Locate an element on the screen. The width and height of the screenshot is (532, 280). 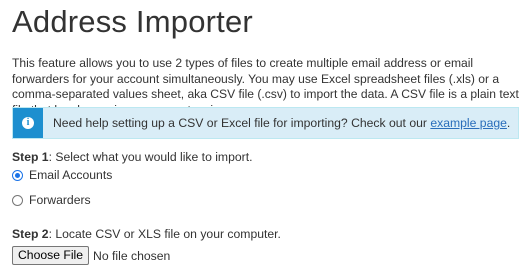
choose-file-button: Choose File is located at coordinates (51, 255).